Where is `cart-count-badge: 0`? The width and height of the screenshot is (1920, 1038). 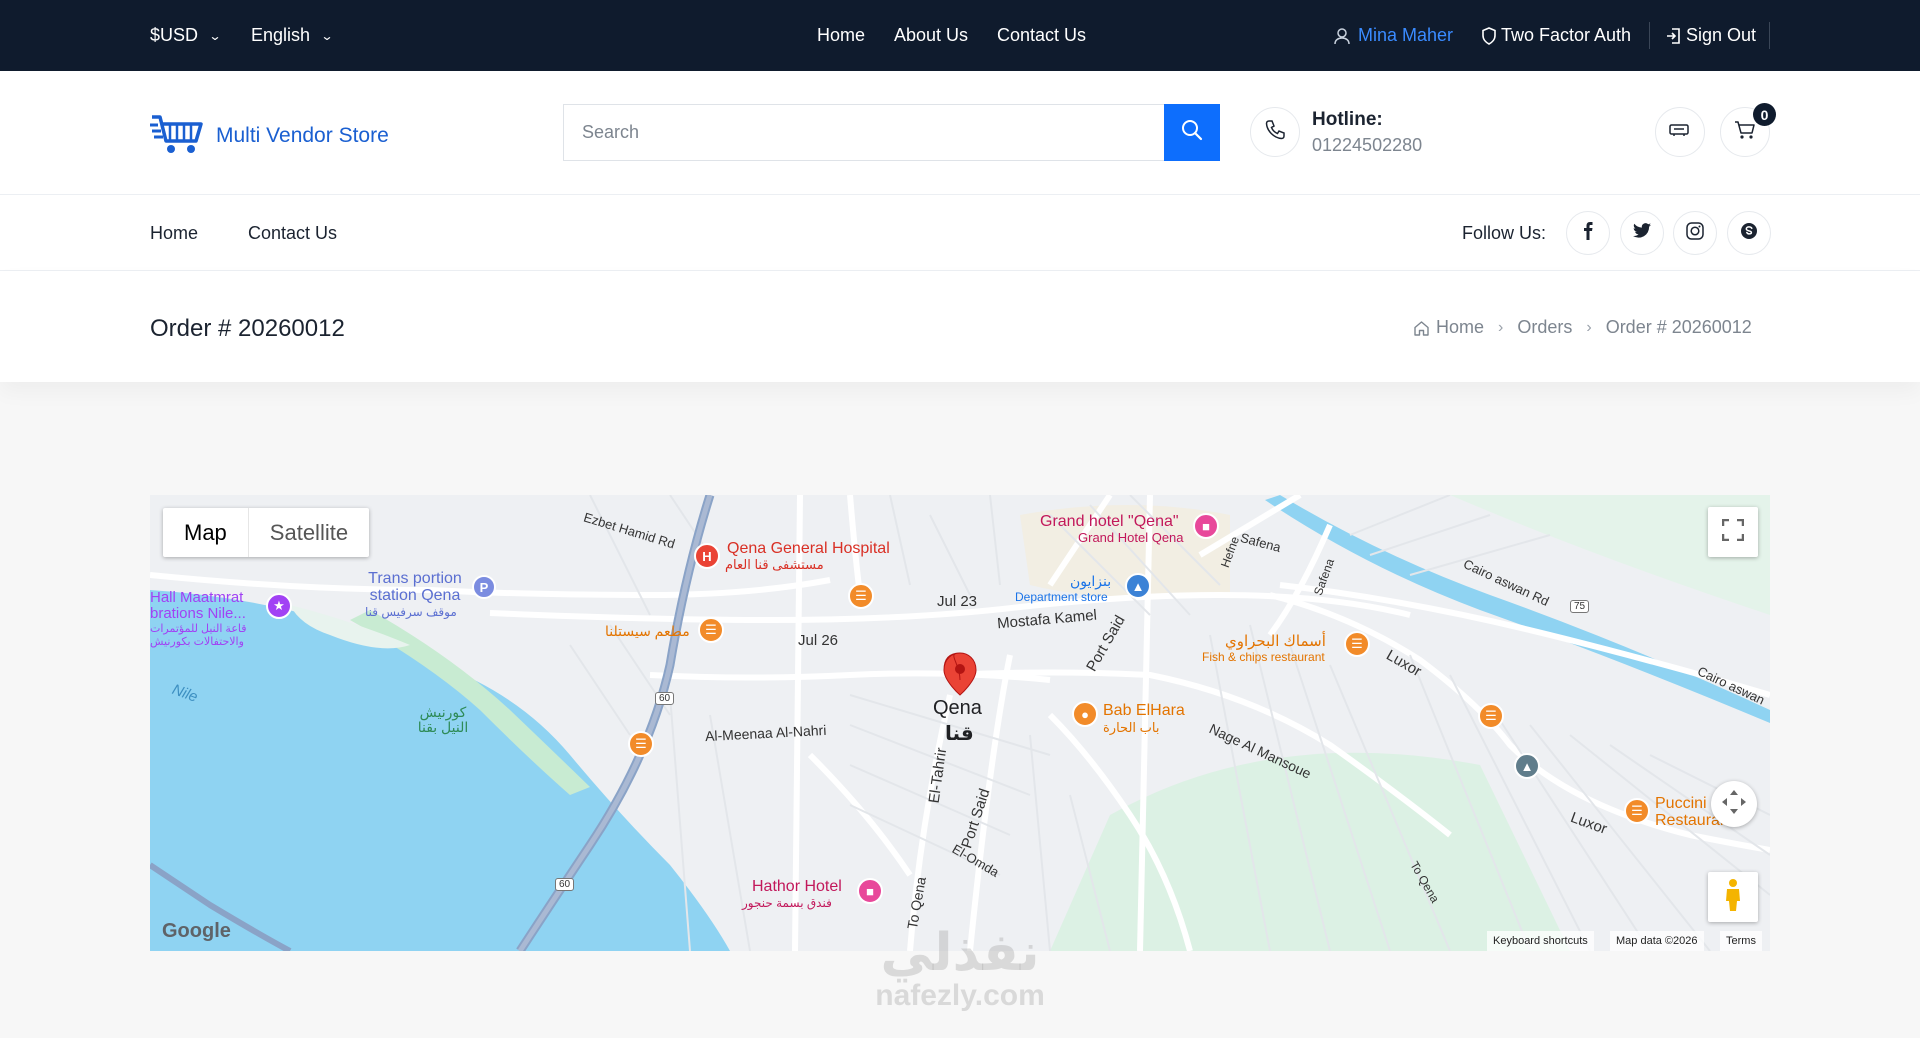
cart-count-badge: 0 is located at coordinates (1764, 114).